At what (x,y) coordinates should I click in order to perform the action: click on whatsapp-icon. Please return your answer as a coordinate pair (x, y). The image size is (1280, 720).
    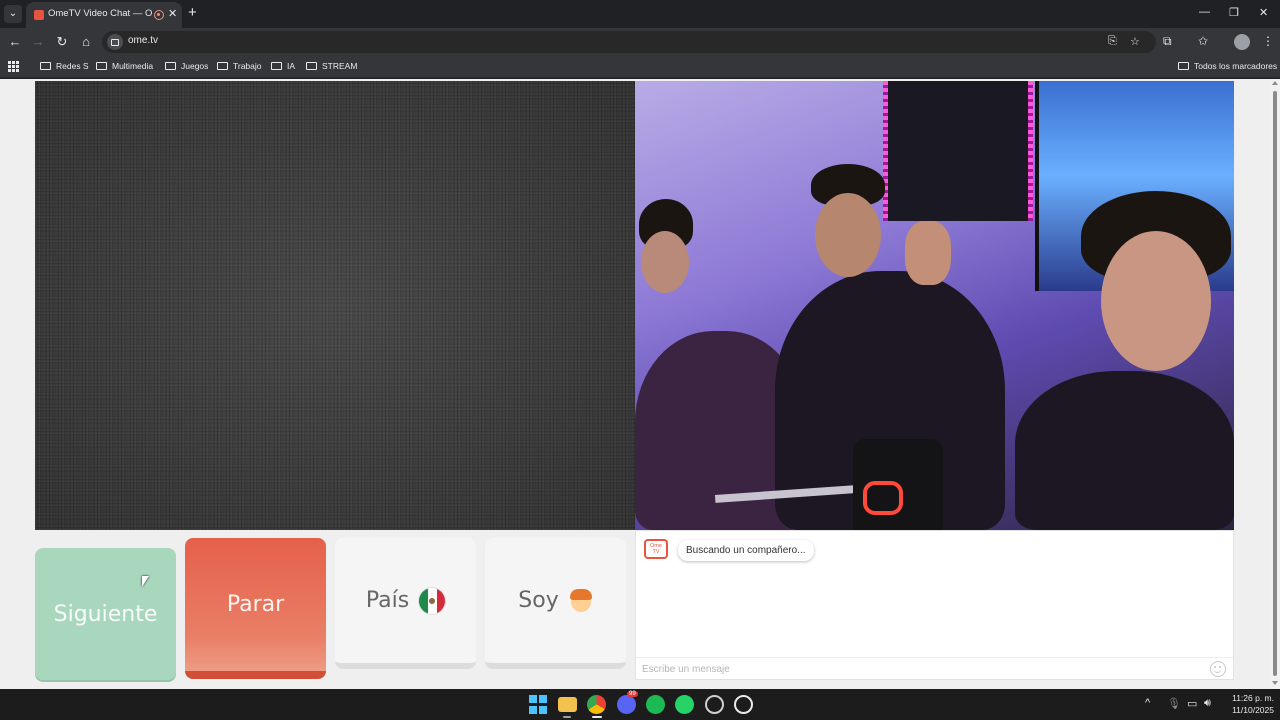
    Looking at the image, I should click on (684, 704).